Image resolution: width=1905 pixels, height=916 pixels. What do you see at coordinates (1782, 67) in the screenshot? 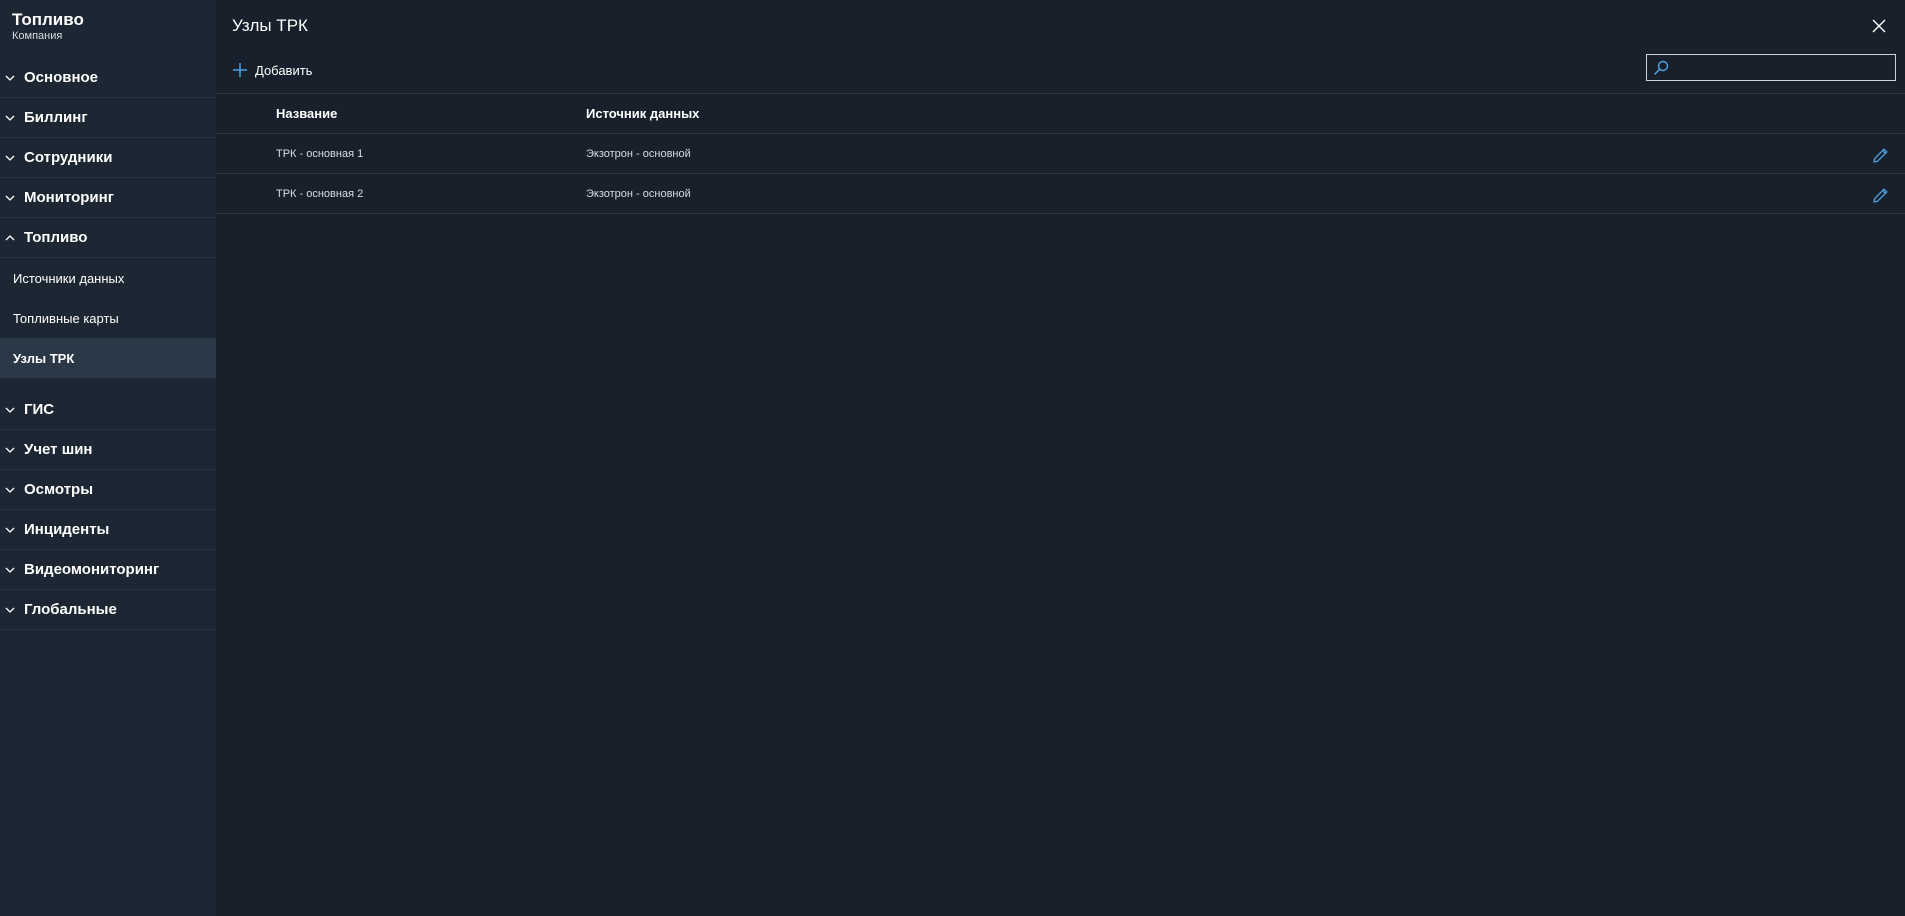
I see `search-input` at bounding box center [1782, 67].